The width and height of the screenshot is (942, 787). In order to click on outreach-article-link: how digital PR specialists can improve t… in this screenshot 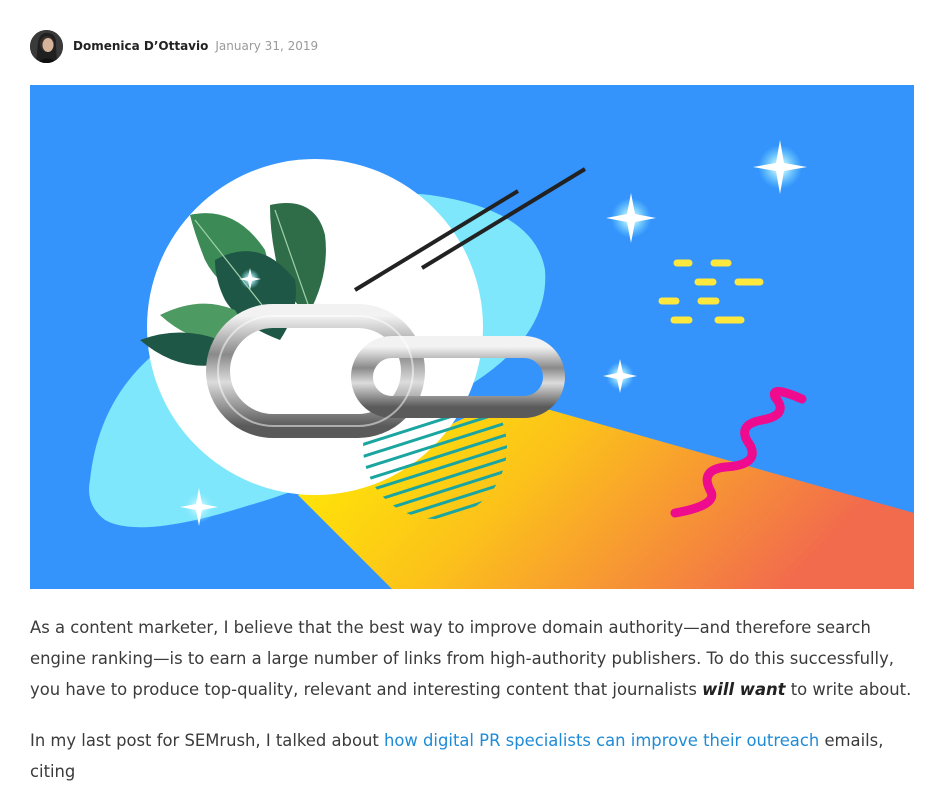, I will do `click(601, 740)`.